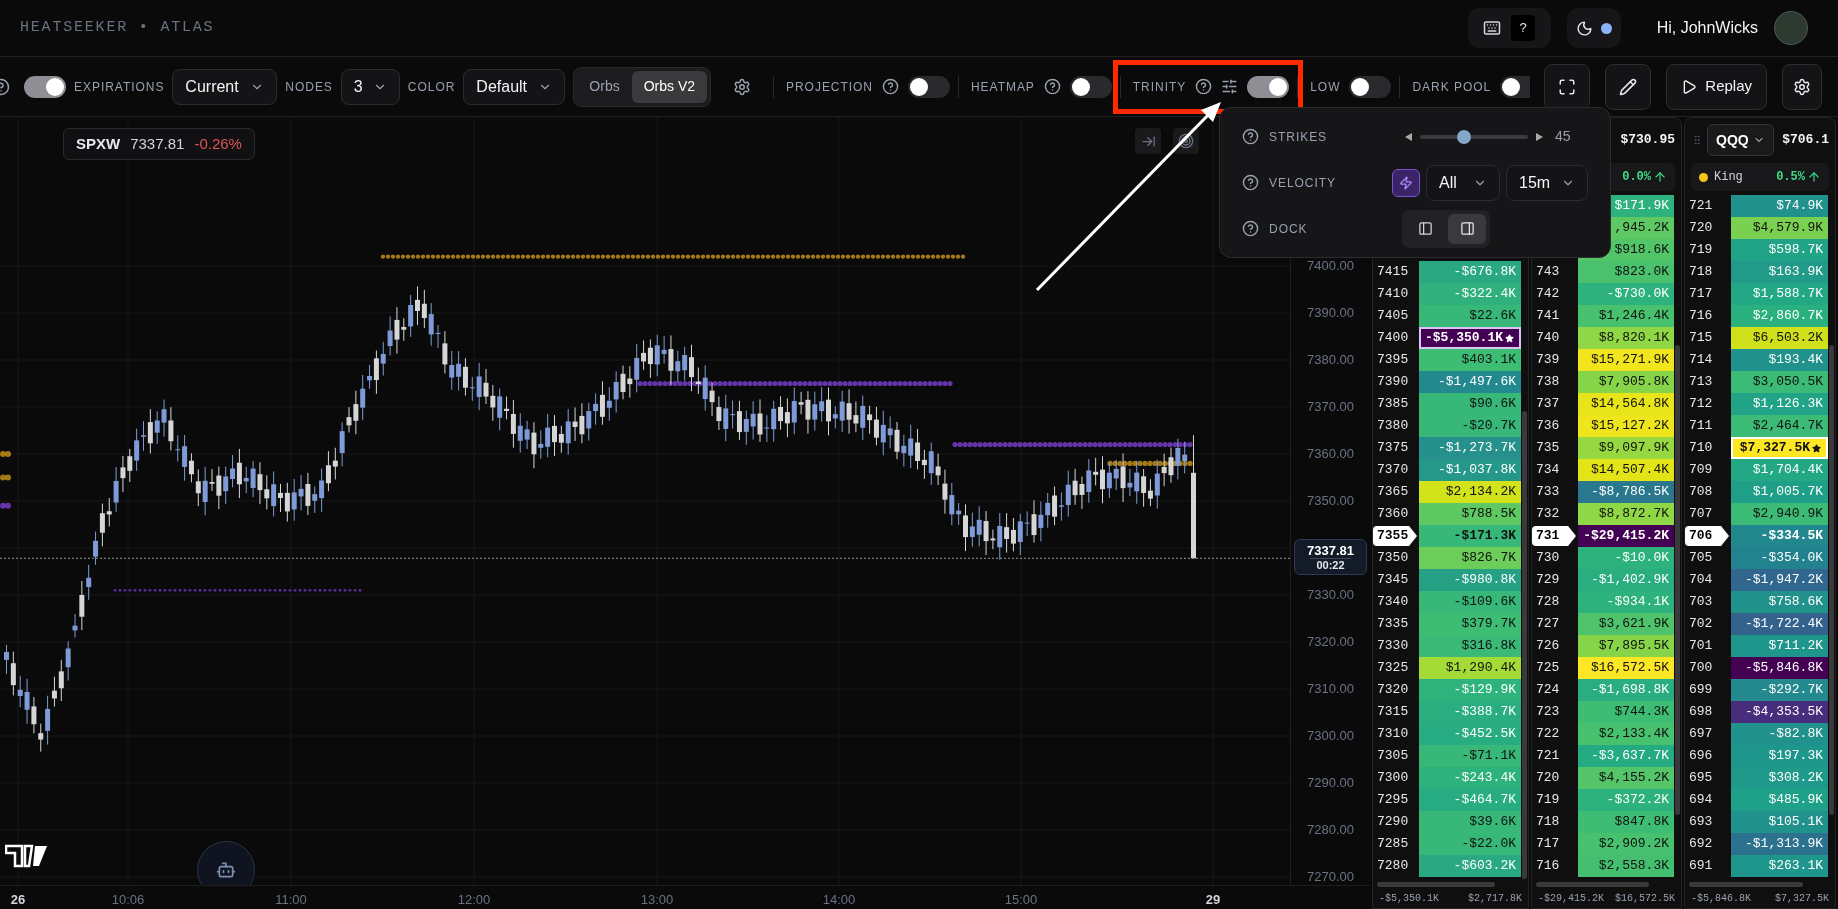 The width and height of the screenshot is (1838, 909). Describe the element at coordinates (1392, 558) in the screenshot. I see `strike-label: 7350` at that location.